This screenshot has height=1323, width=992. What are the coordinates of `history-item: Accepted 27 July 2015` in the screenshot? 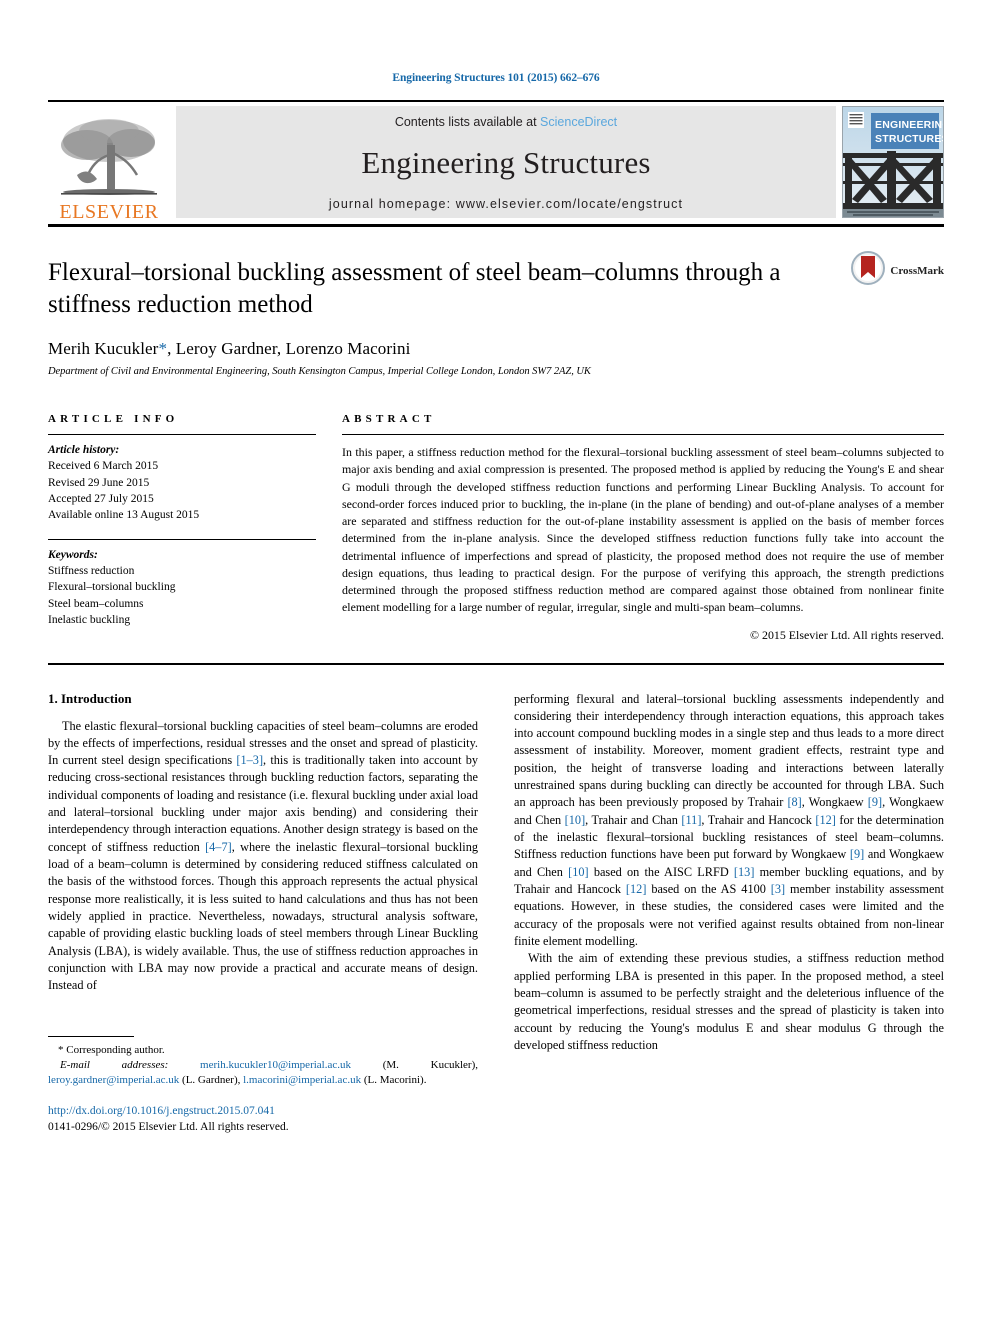 It's located at (101, 498).